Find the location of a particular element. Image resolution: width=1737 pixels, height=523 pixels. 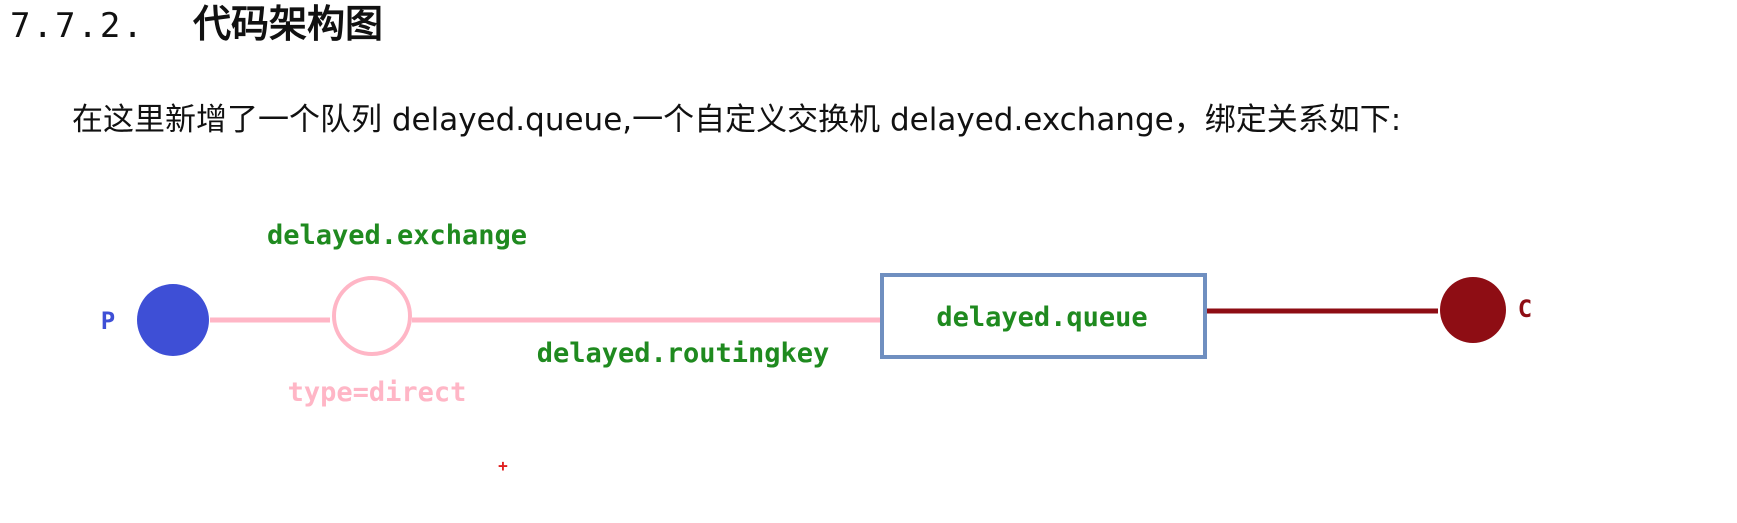

stray-mark: + is located at coordinates (503, 465).